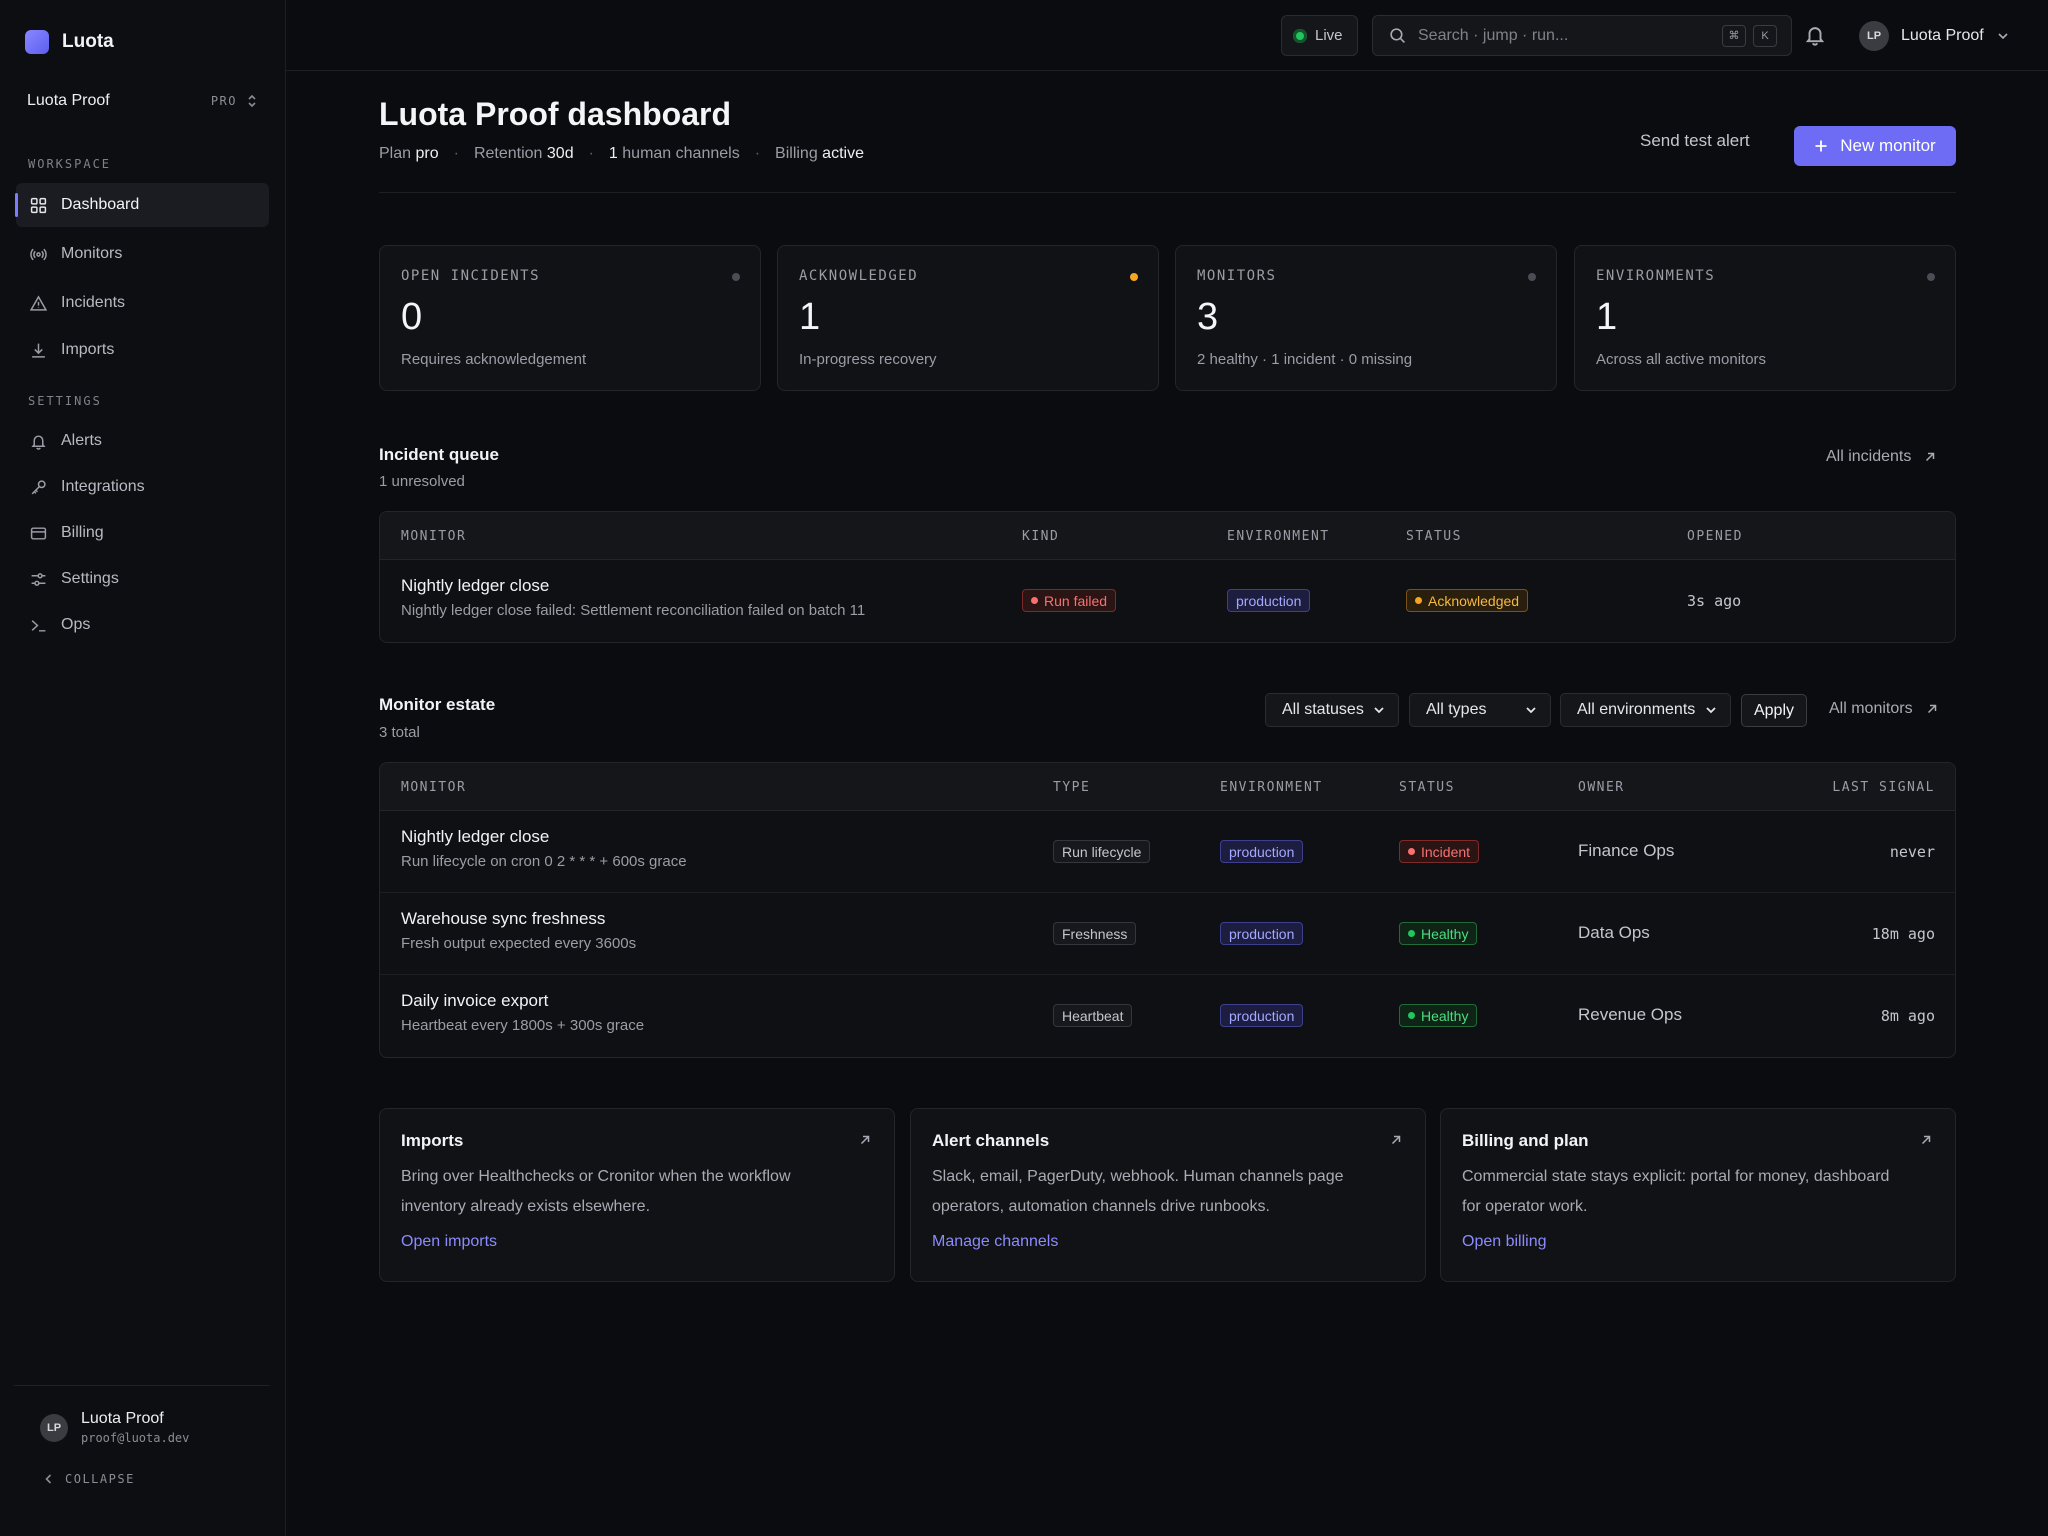 The height and width of the screenshot is (1536, 2048). What do you see at coordinates (819, 154) in the screenshot?
I see `meta-billing: Billing active` at bounding box center [819, 154].